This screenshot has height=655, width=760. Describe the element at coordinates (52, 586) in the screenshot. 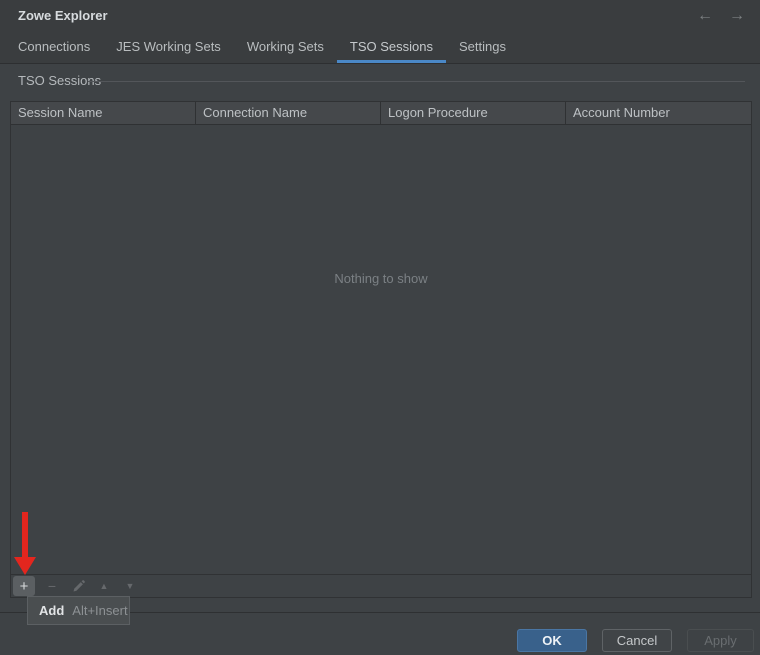

I see `remove-button: −` at that location.